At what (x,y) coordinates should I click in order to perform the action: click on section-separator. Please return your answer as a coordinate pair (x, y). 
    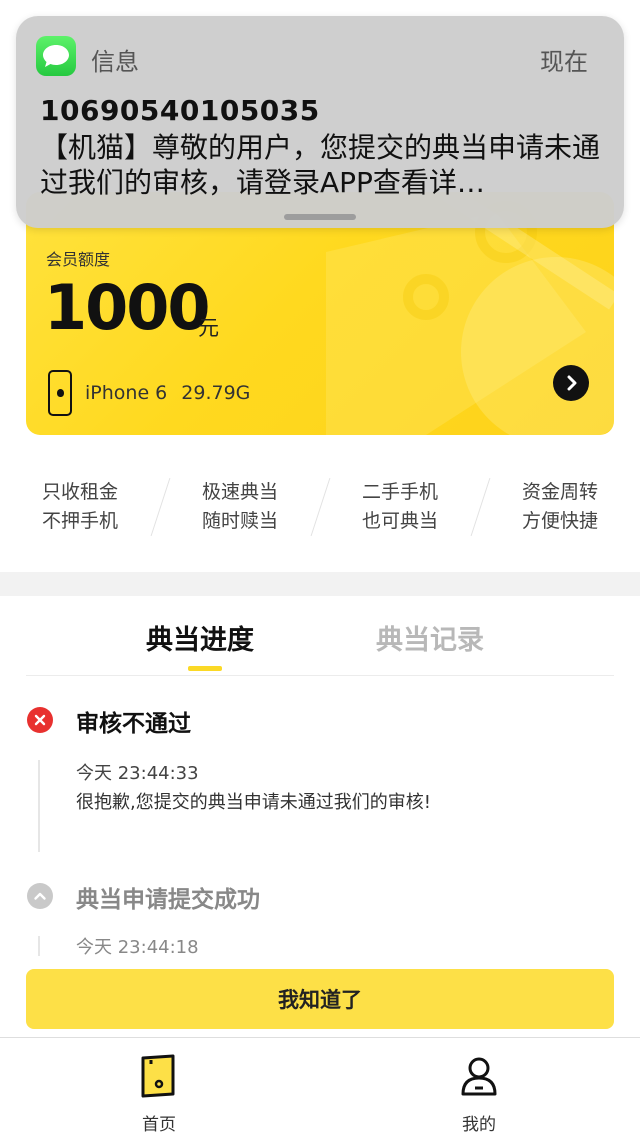
    Looking at the image, I should click on (320, 584).